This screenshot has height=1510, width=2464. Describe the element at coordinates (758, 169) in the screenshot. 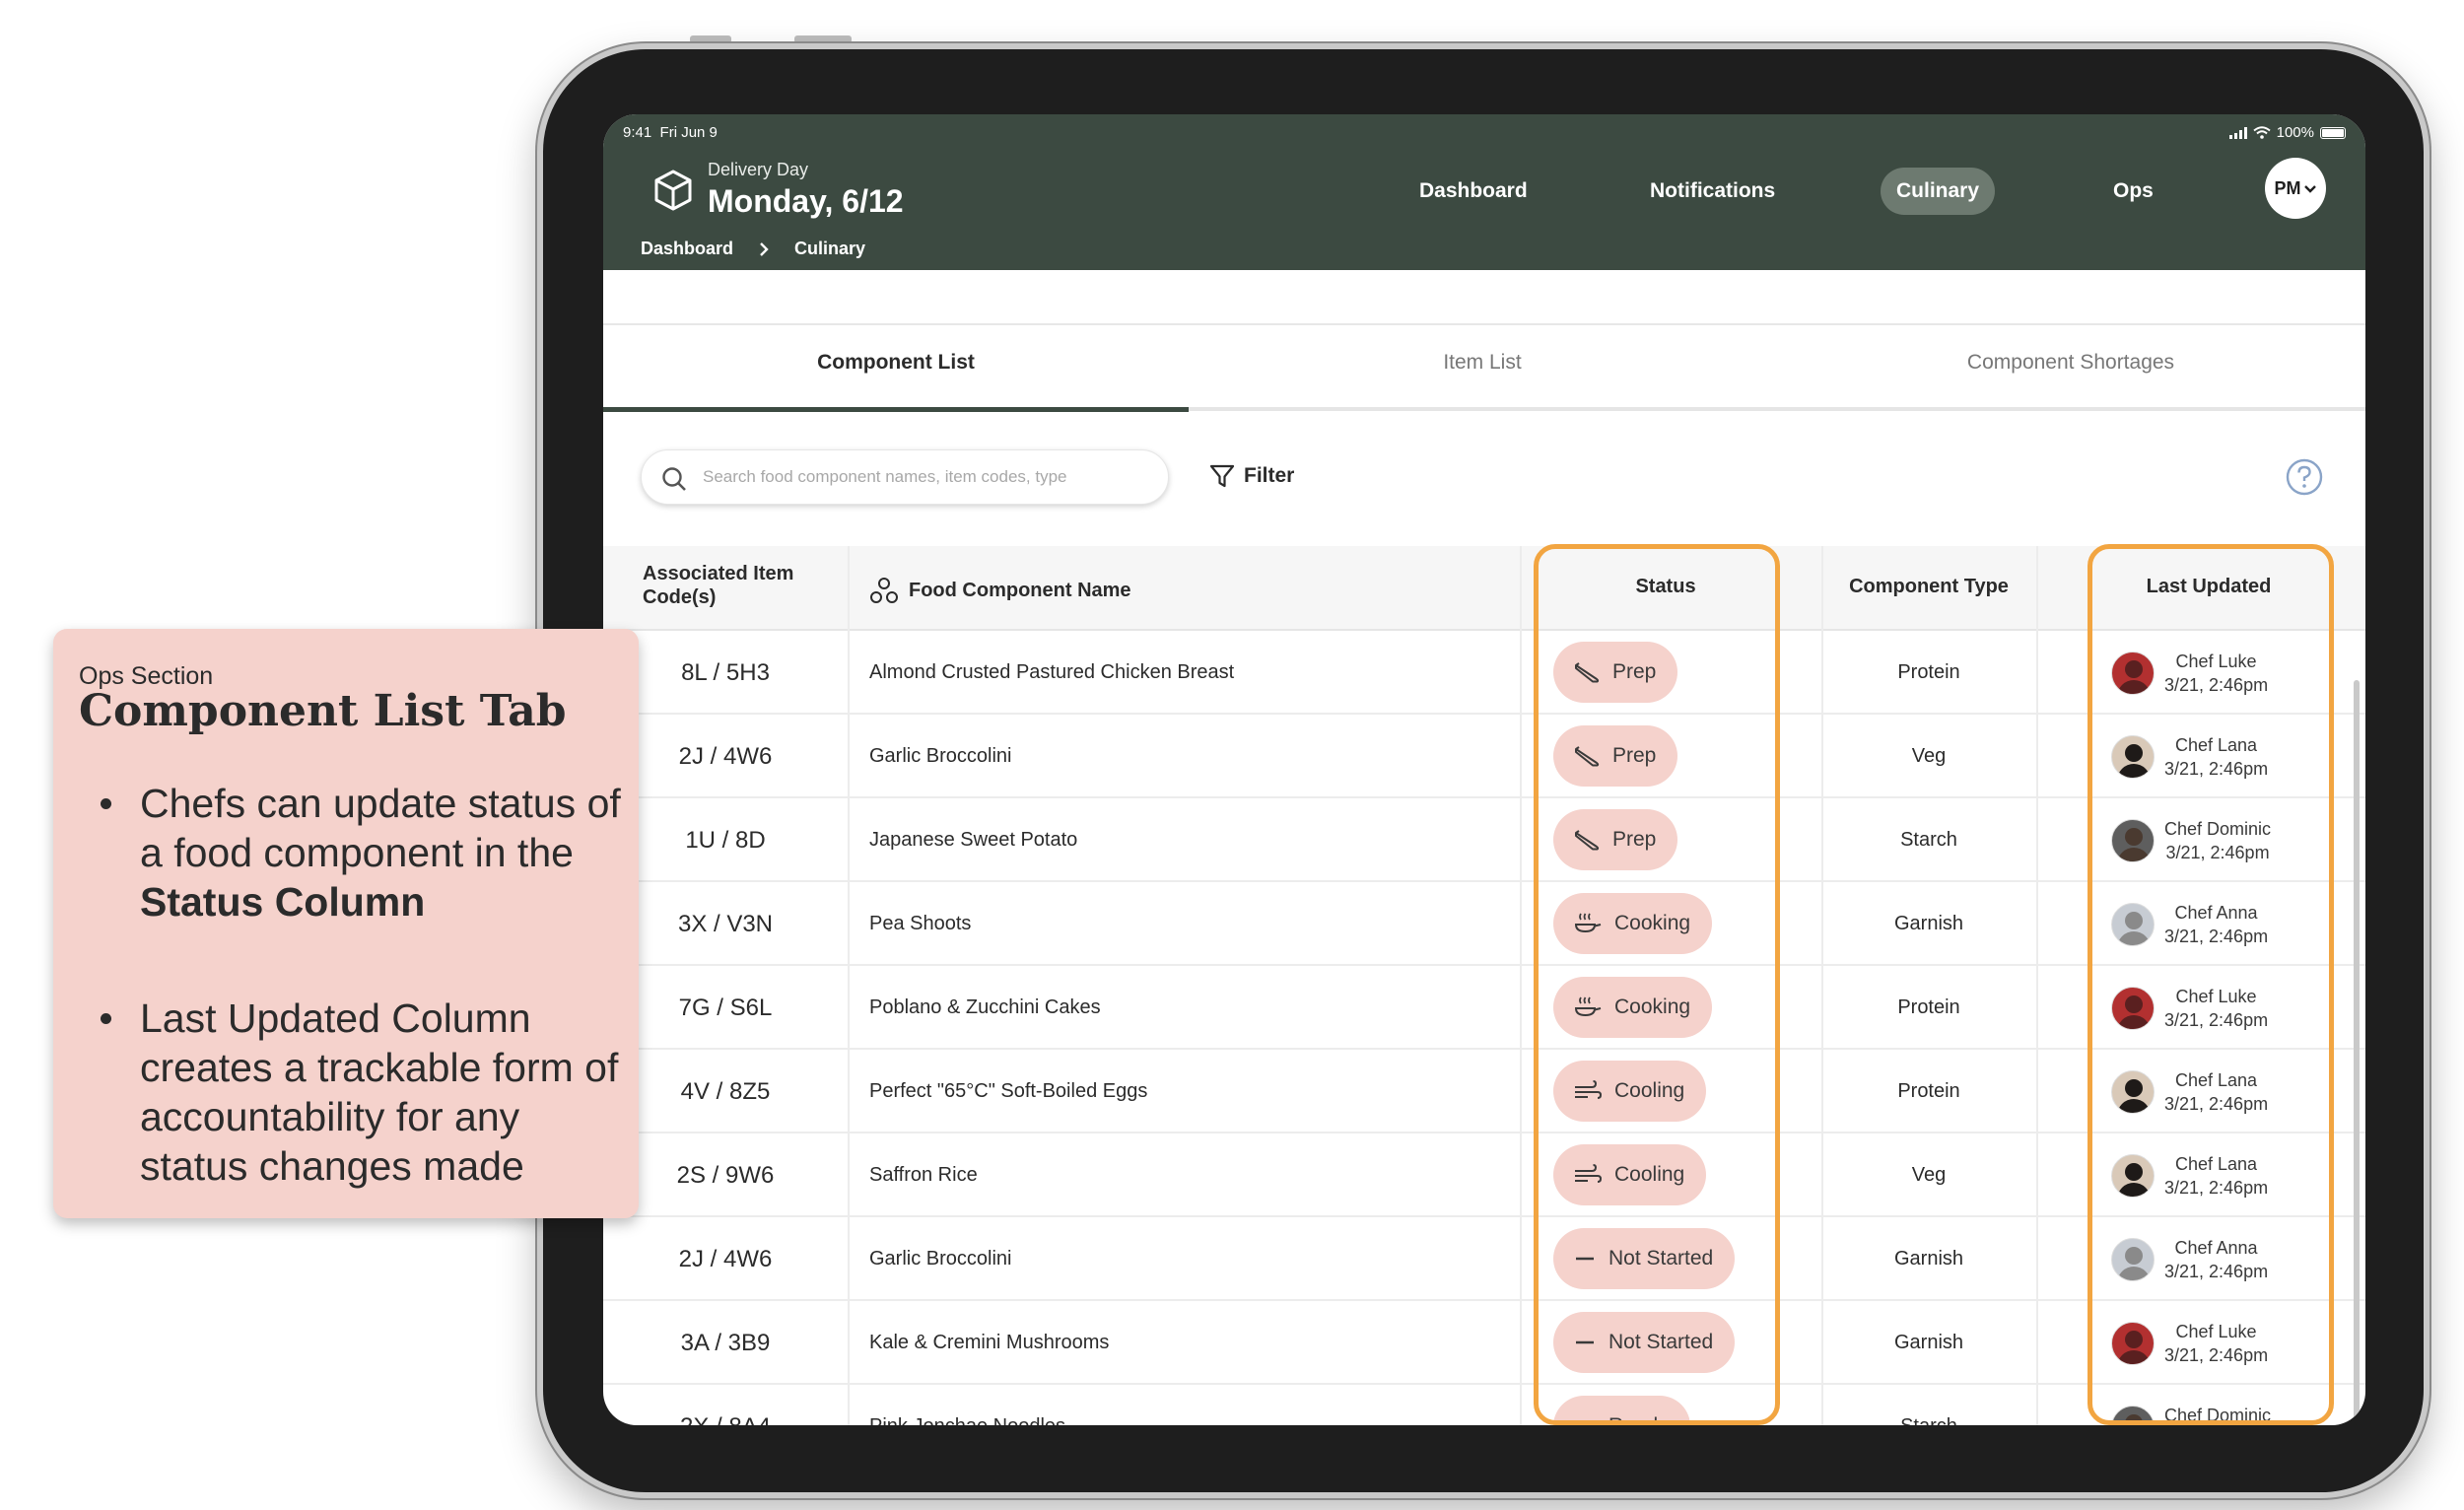

I see `delivery-day-label: Delivery Day` at that location.